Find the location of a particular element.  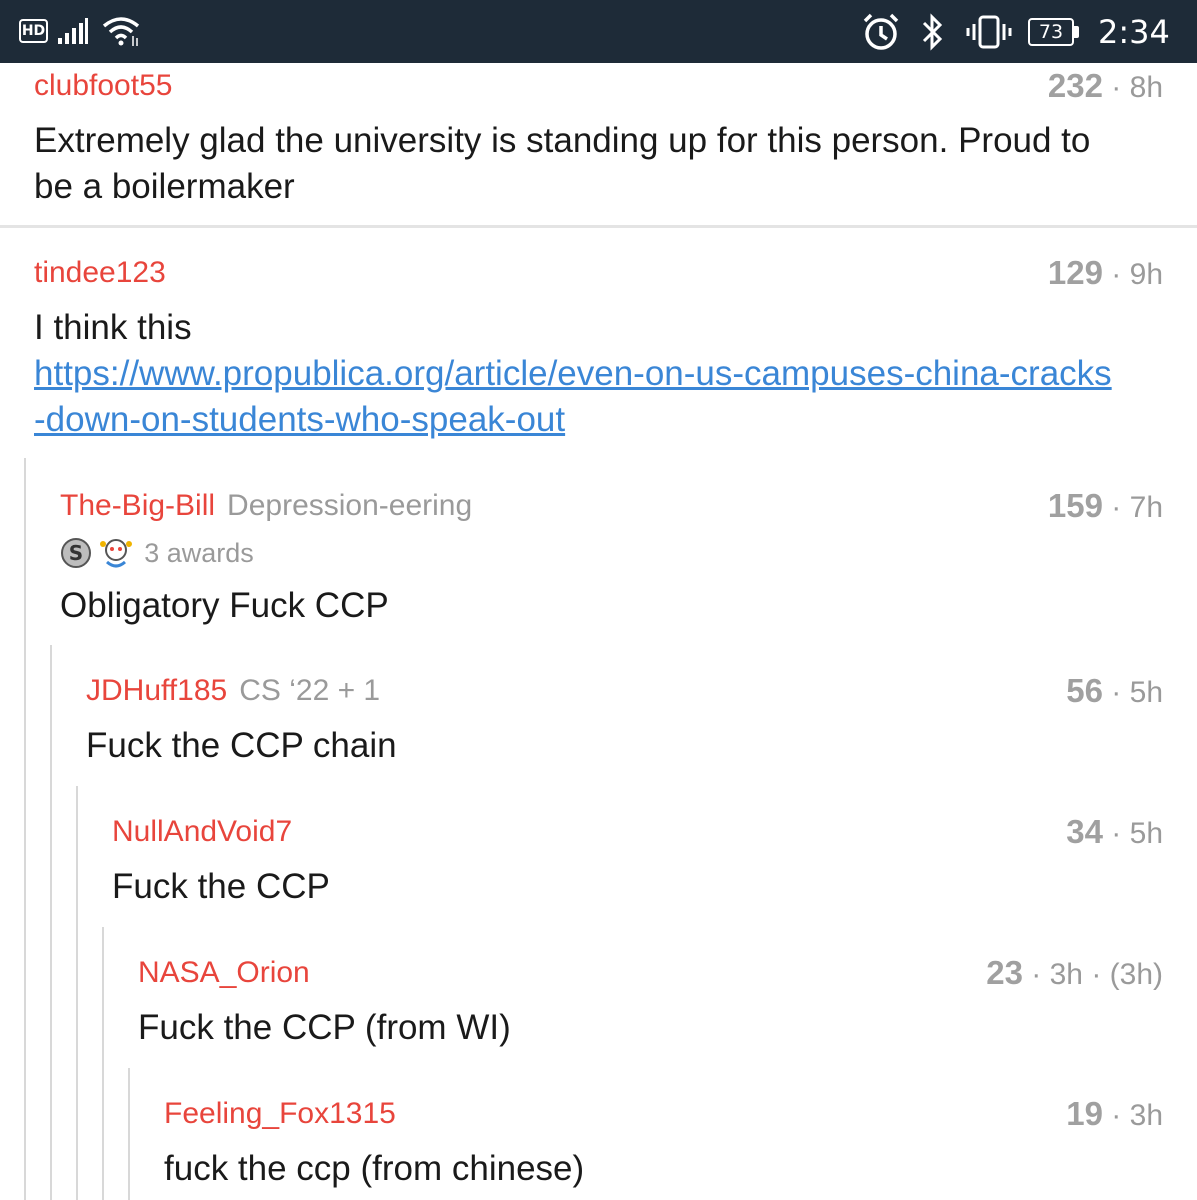

comment-meta: 159 · 7h is located at coordinates (1105, 507).